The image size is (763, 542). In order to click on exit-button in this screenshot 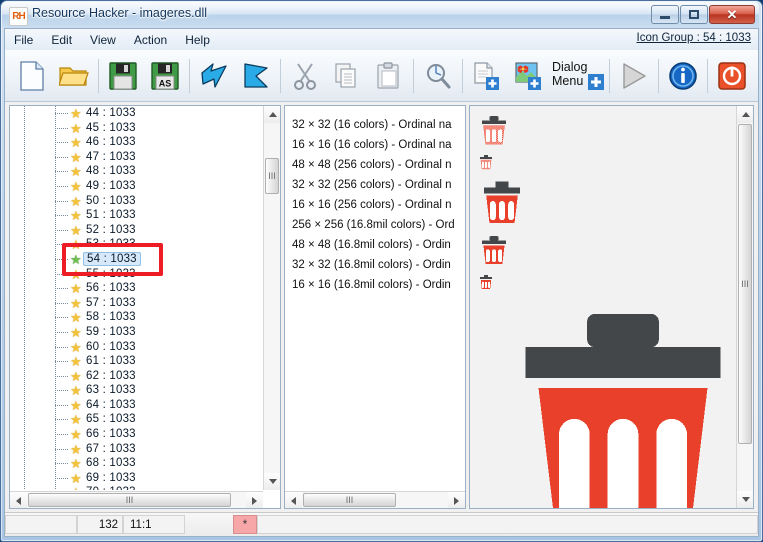, I will do `click(732, 76)`.